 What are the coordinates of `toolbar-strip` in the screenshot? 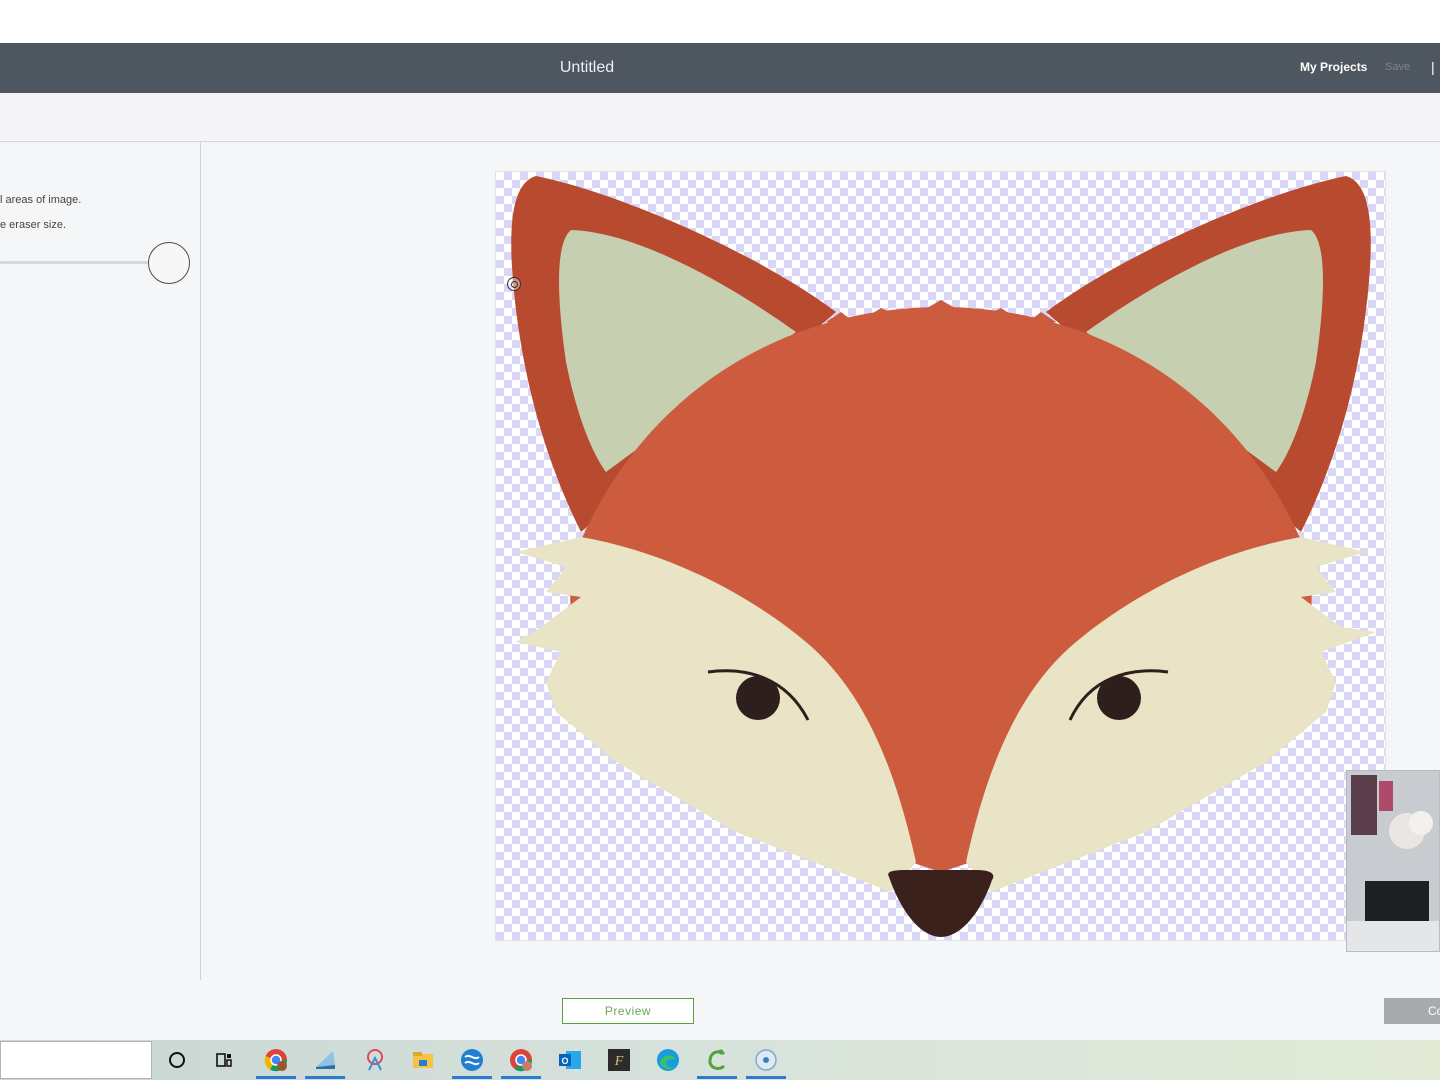 It's located at (720, 117).